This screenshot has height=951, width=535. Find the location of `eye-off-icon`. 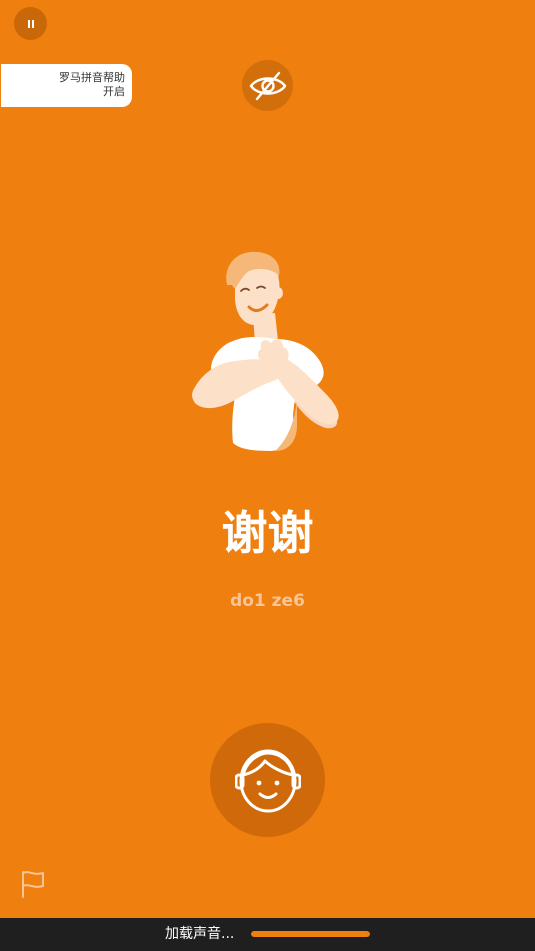

eye-off-icon is located at coordinates (267, 85).